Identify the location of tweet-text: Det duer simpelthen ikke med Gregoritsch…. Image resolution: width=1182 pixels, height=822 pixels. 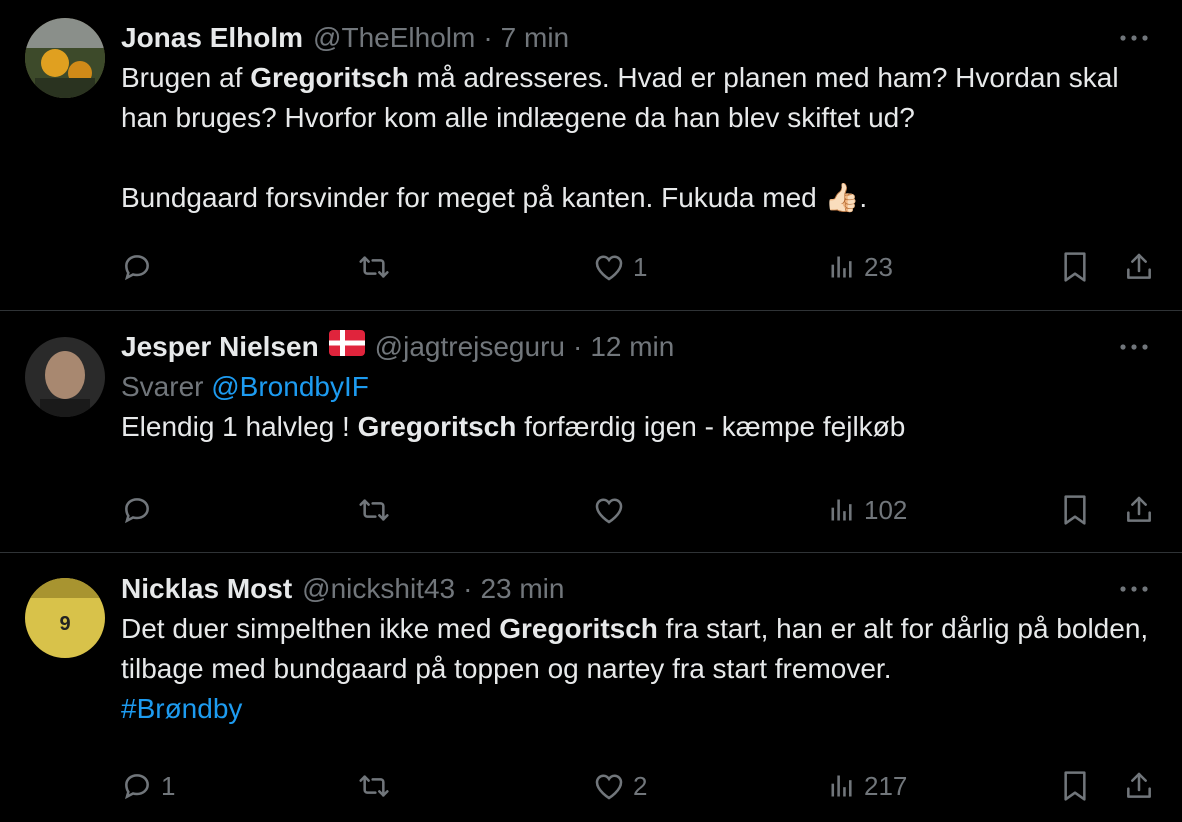
(638, 648).